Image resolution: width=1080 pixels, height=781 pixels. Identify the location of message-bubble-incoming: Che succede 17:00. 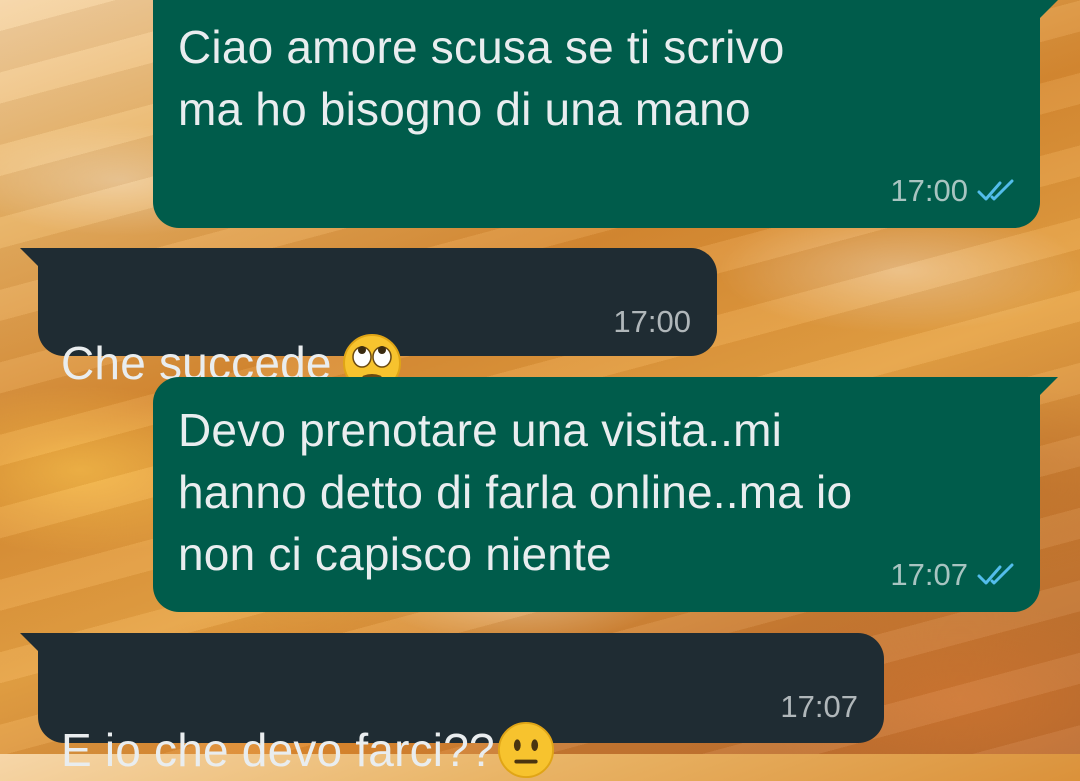
(368, 320).